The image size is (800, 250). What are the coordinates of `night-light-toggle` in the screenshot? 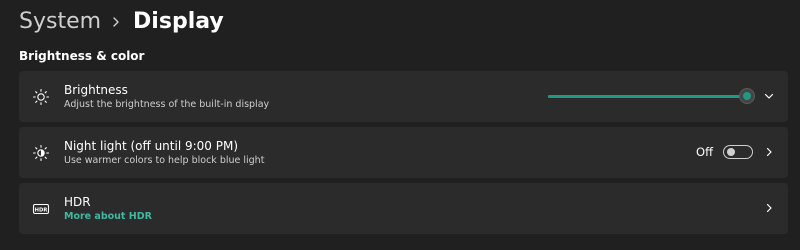 It's located at (738, 152).